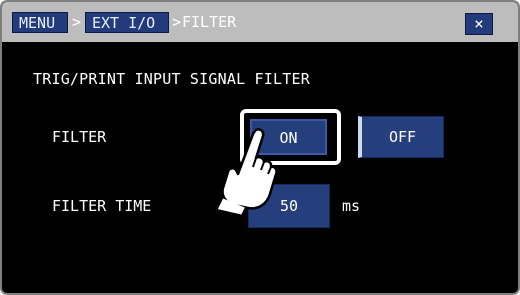 This screenshot has width=520, height=295. What do you see at coordinates (246, 172) in the screenshot?
I see `pointing-hand-icon` at bounding box center [246, 172].